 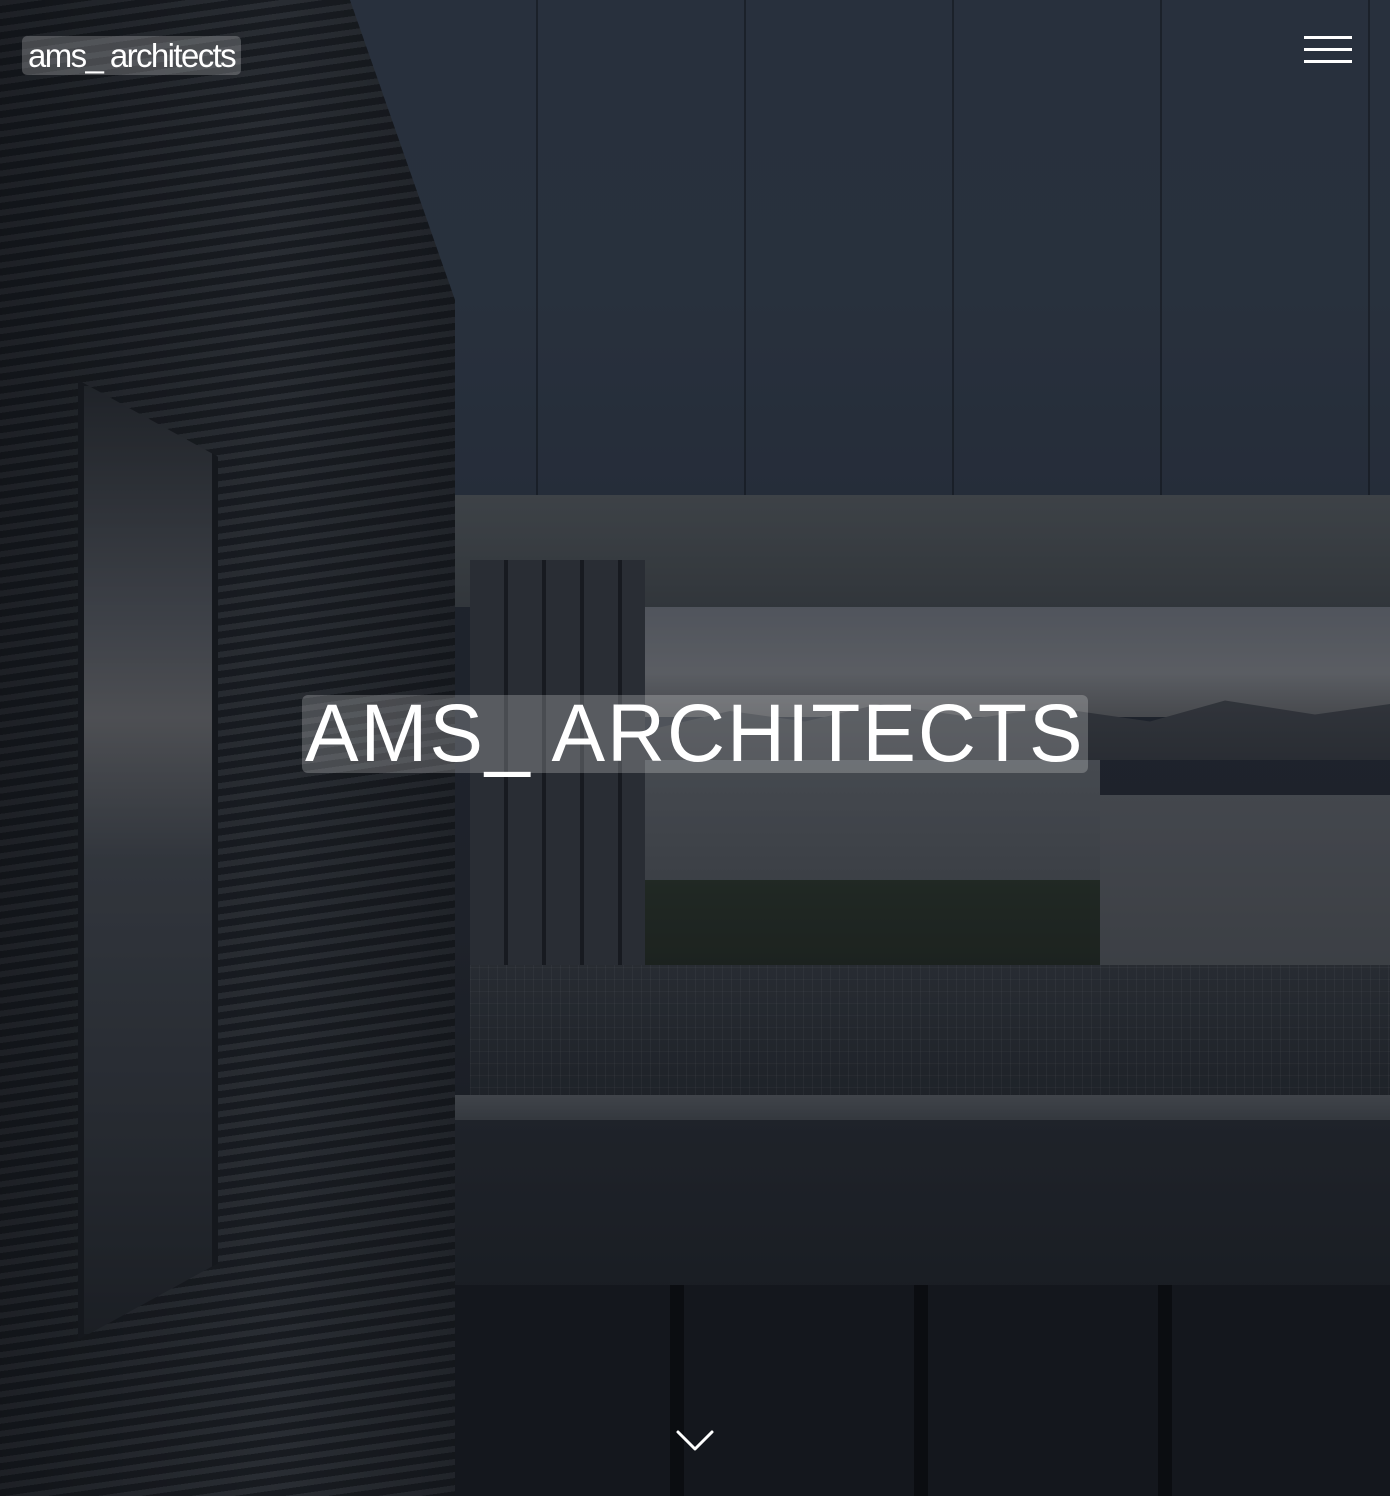 I want to click on menu-bar-bottom, so click(x=1328, y=61).